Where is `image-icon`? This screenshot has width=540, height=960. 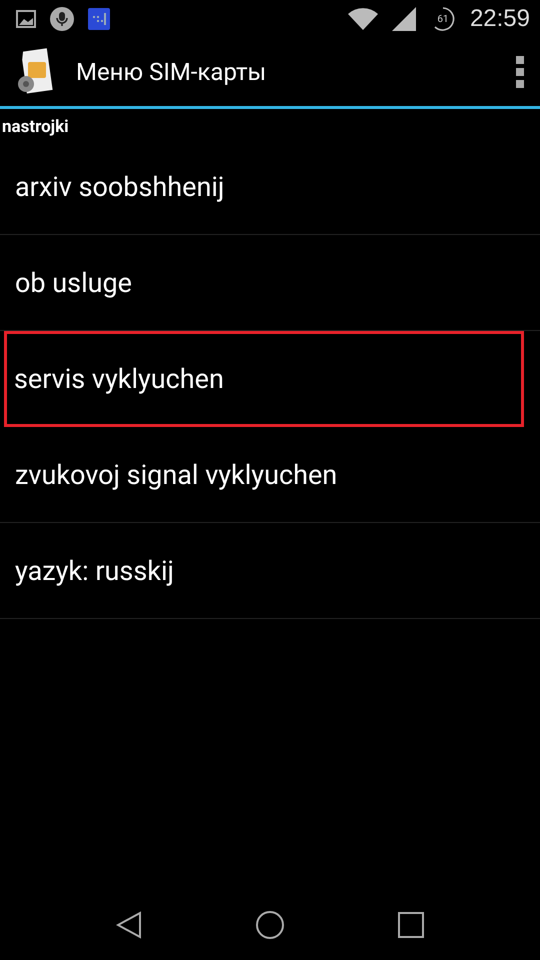
image-icon is located at coordinates (26, 19).